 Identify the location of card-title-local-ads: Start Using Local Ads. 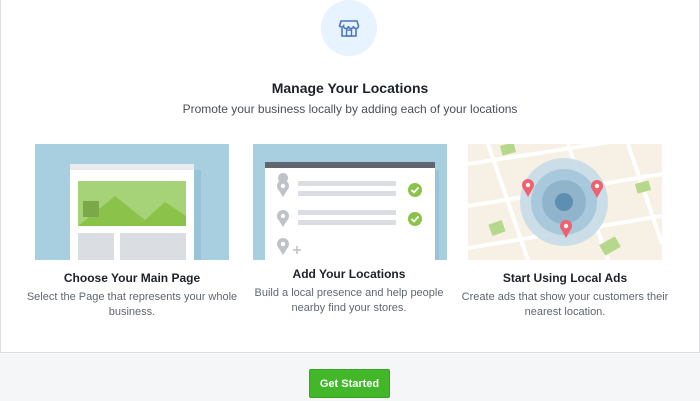
(565, 278).